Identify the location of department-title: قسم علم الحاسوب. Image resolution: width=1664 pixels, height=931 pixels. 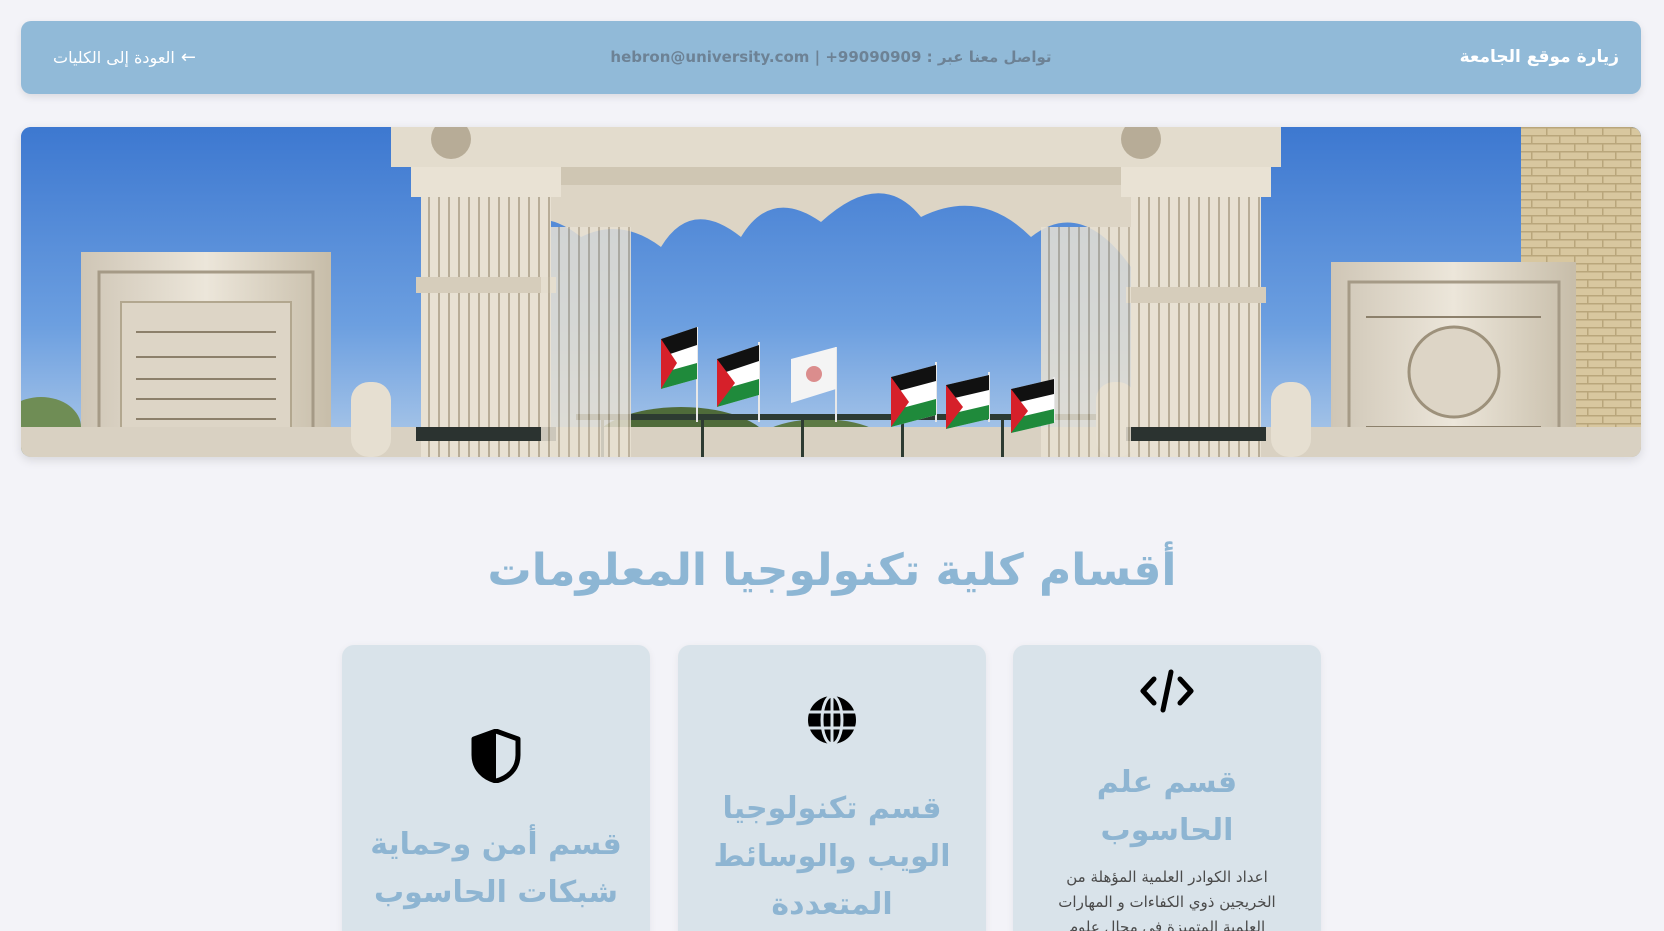
(1167, 806).